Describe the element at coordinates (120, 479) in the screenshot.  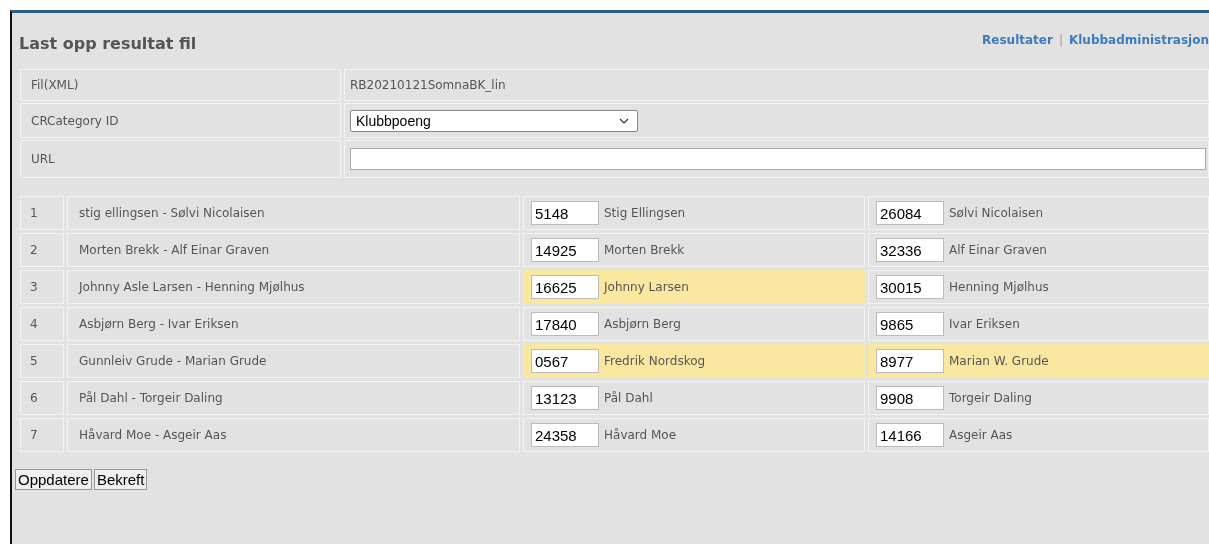
I see `form-button: Bekreft` at that location.